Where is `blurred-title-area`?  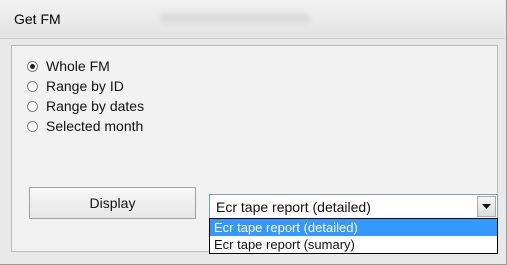 blurred-title-area is located at coordinates (235, 18).